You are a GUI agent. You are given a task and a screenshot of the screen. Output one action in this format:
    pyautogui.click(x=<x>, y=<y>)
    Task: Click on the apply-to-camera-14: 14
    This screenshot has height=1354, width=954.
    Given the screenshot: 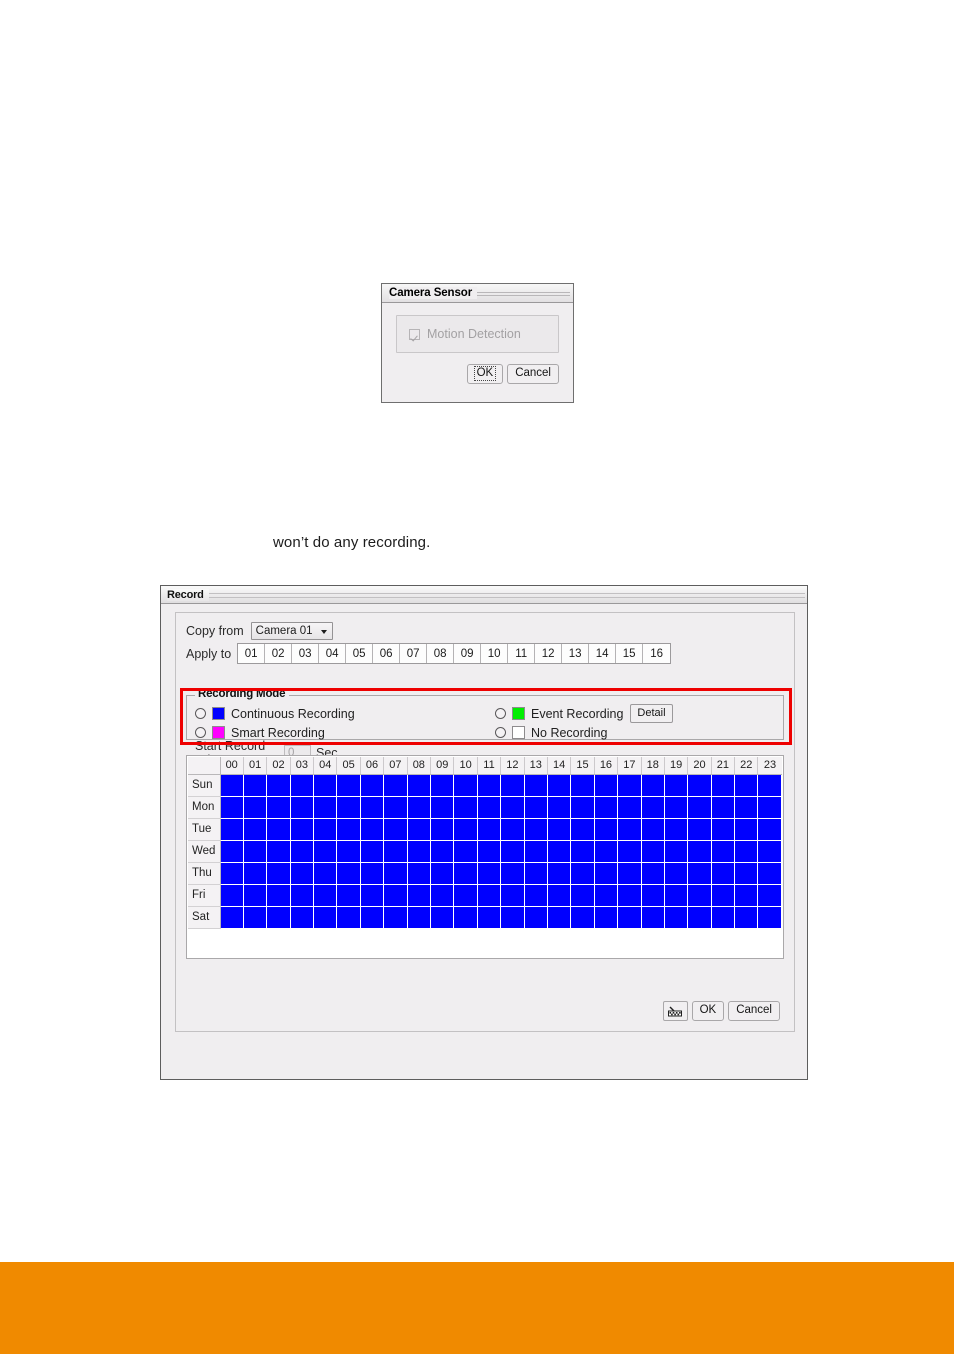 What is the action you would take?
    pyautogui.click(x=603, y=653)
    